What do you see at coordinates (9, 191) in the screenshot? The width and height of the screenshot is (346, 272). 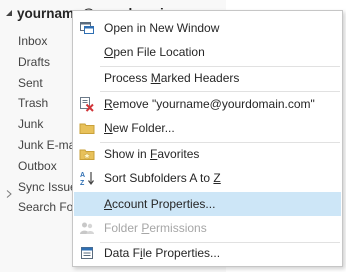 I see `expand-arrow-icon` at bounding box center [9, 191].